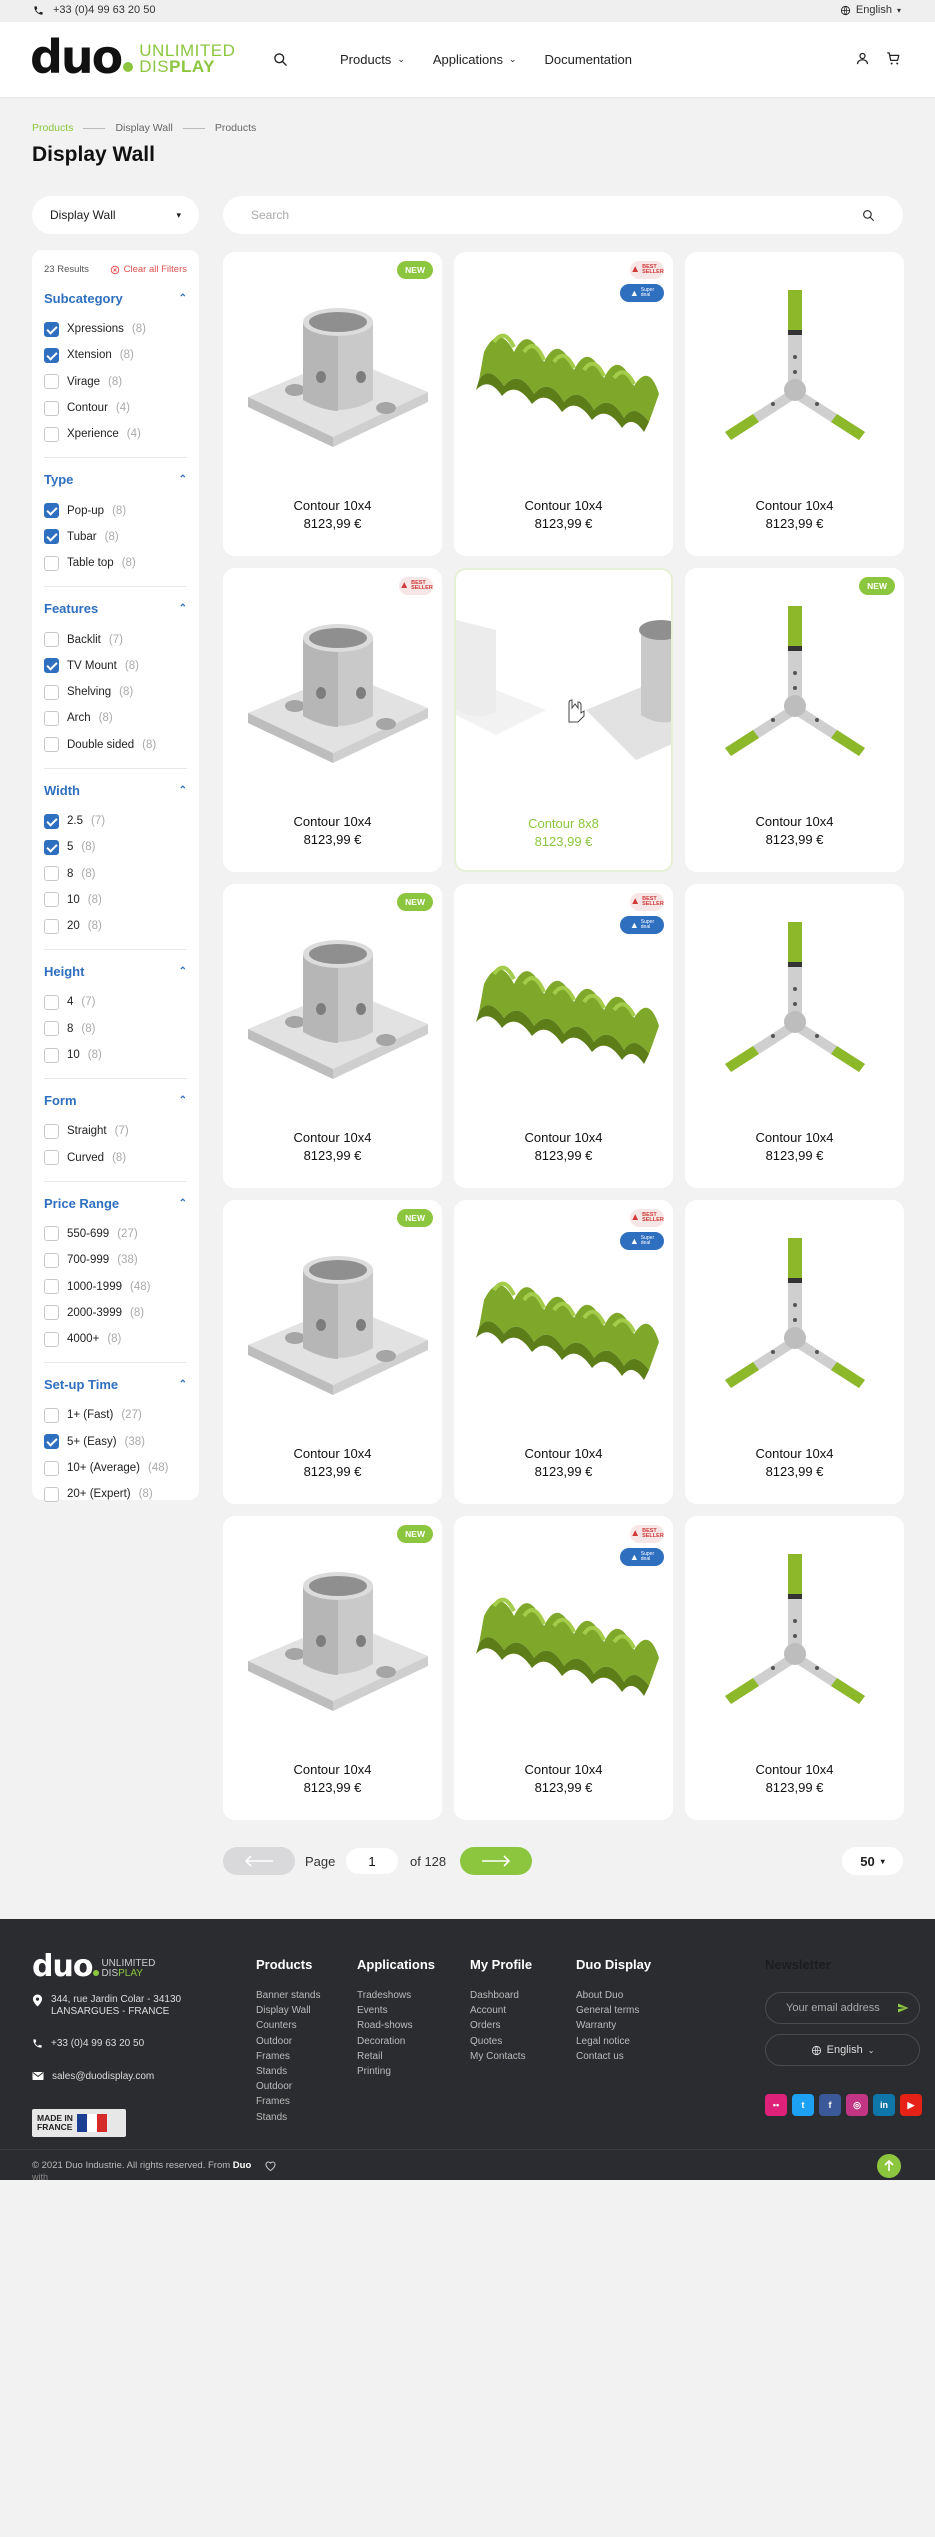 The width and height of the screenshot is (935, 2537). What do you see at coordinates (396, 2010) in the screenshot?
I see `footer-link: Events` at bounding box center [396, 2010].